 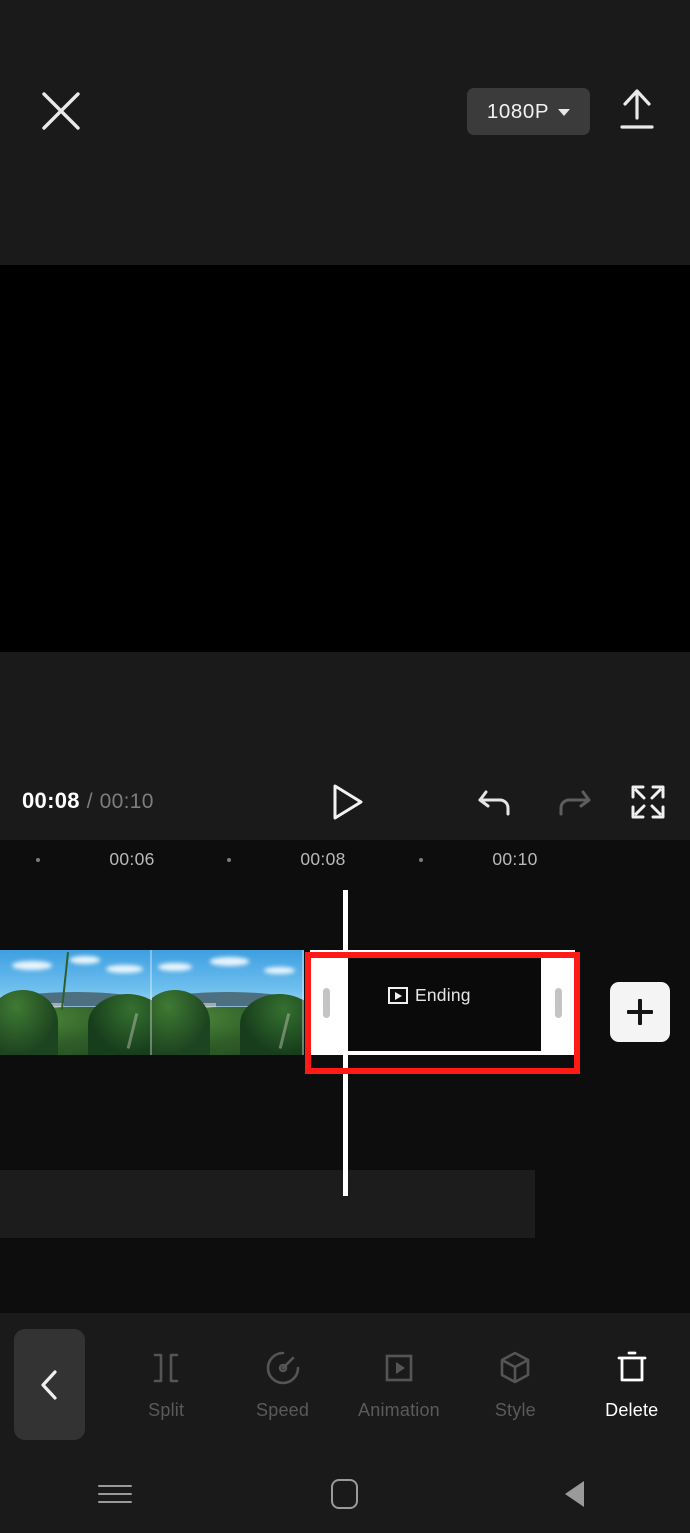 What do you see at coordinates (515, 1368) in the screenshot?
I see `cube-icon` at bounding box center [515, 1368].